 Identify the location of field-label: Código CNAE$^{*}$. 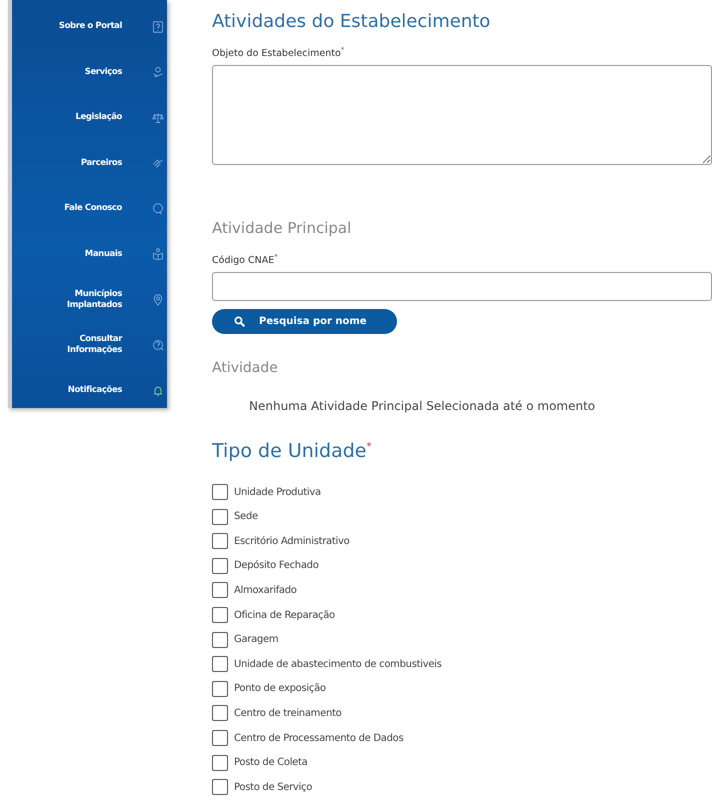
(245, 260).